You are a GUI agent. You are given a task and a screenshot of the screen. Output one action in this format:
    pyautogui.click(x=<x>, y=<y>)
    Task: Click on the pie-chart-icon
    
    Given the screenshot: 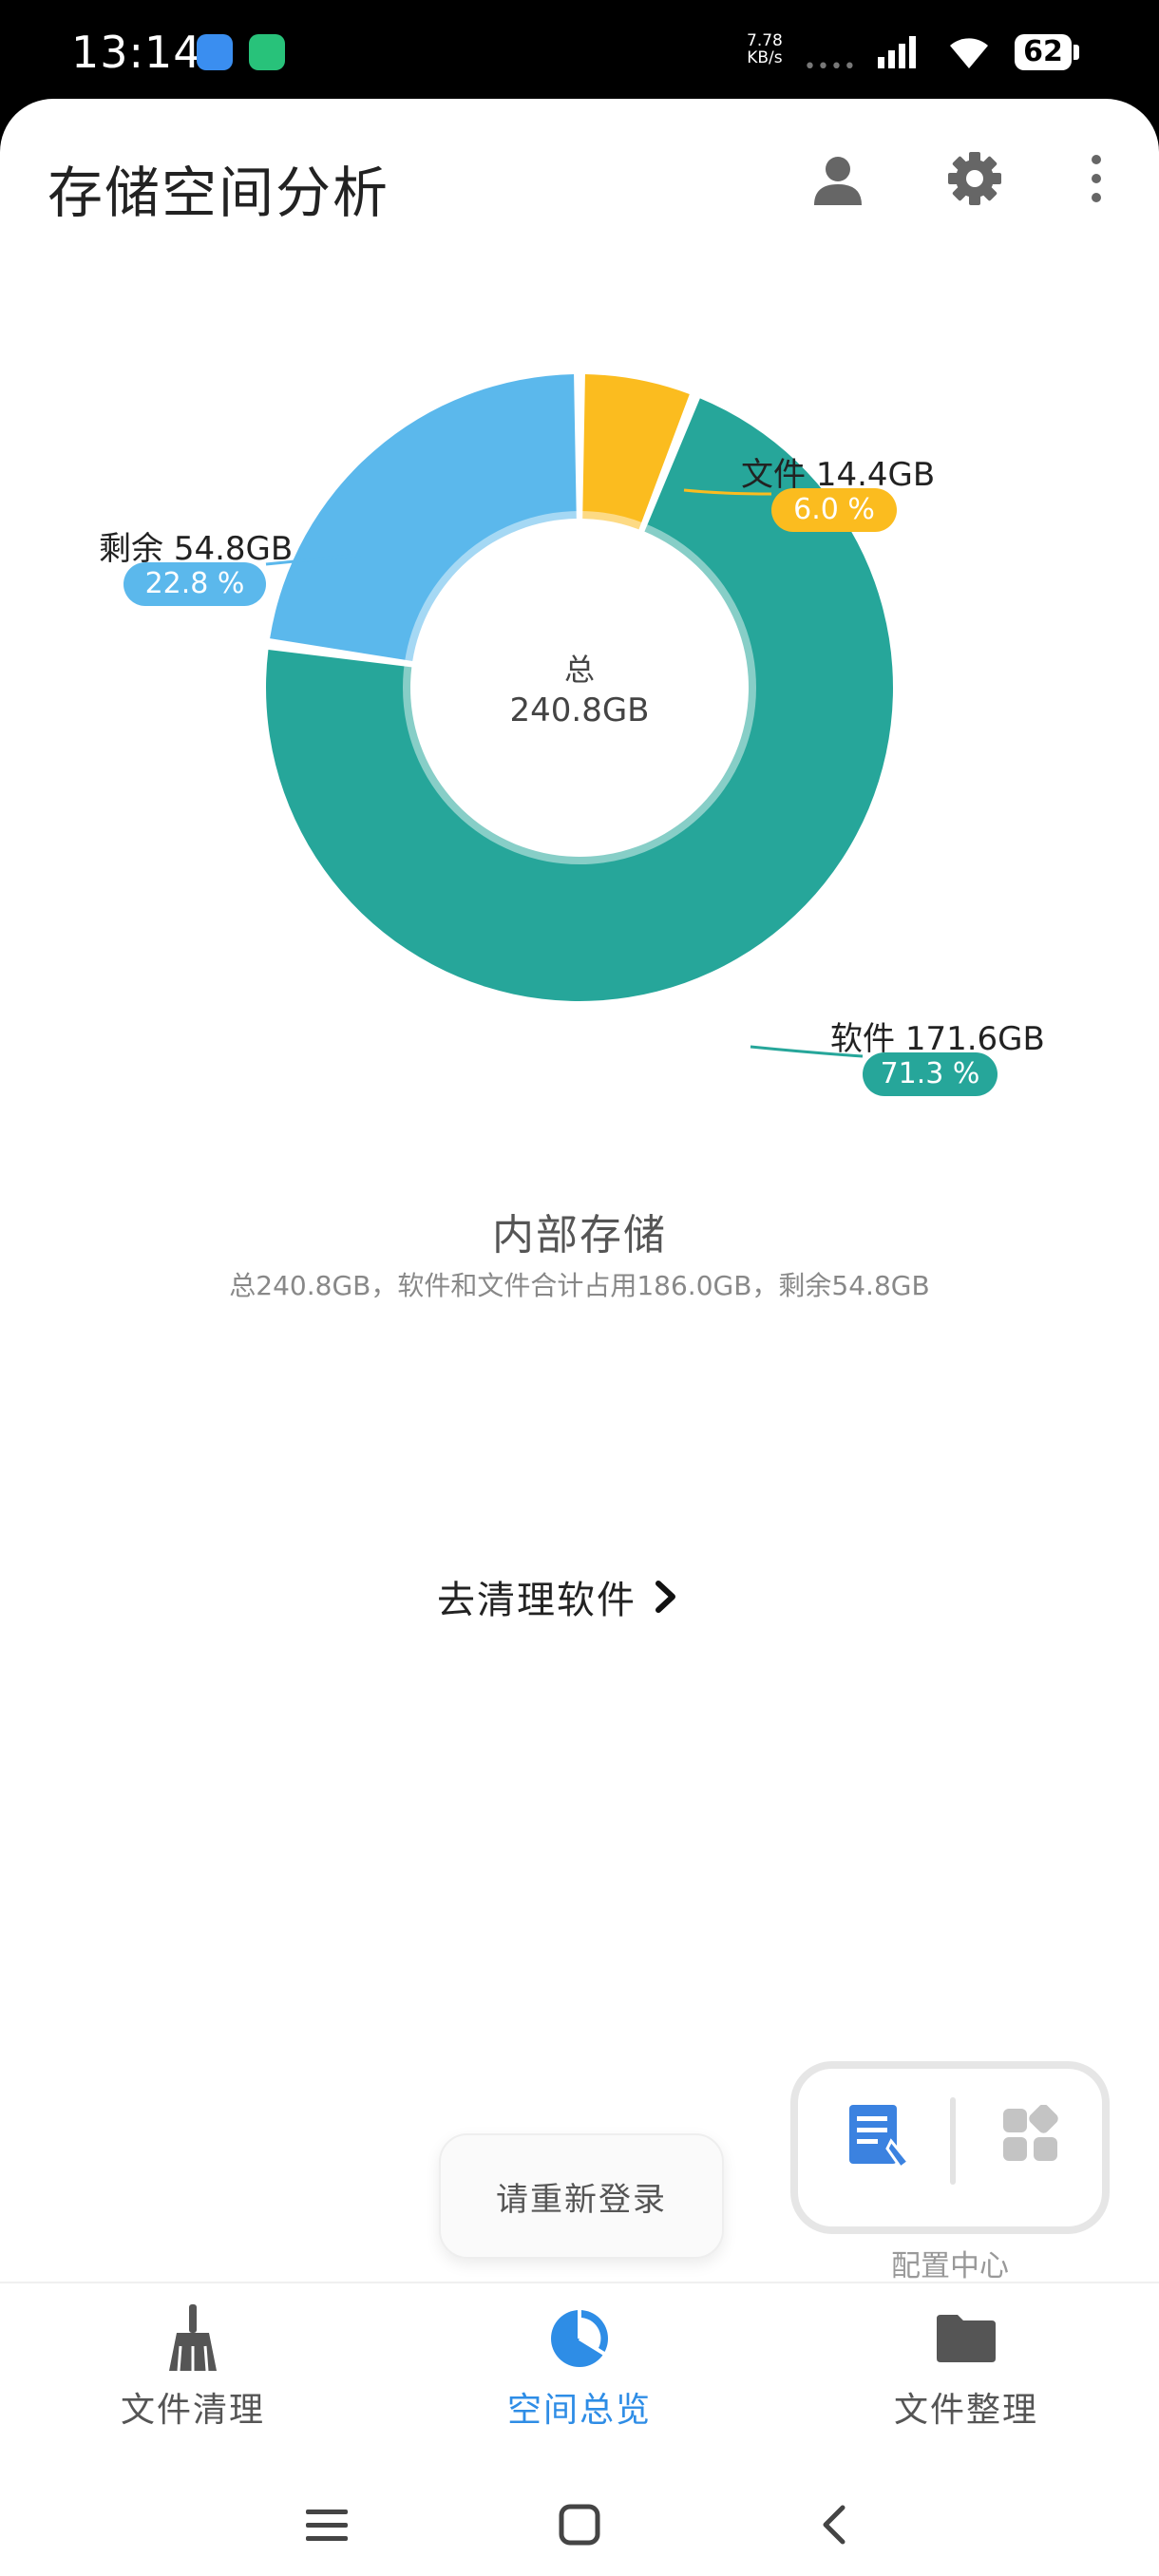 What is the action you would take?
    pyautogui.click(x=579, y=2338)
    